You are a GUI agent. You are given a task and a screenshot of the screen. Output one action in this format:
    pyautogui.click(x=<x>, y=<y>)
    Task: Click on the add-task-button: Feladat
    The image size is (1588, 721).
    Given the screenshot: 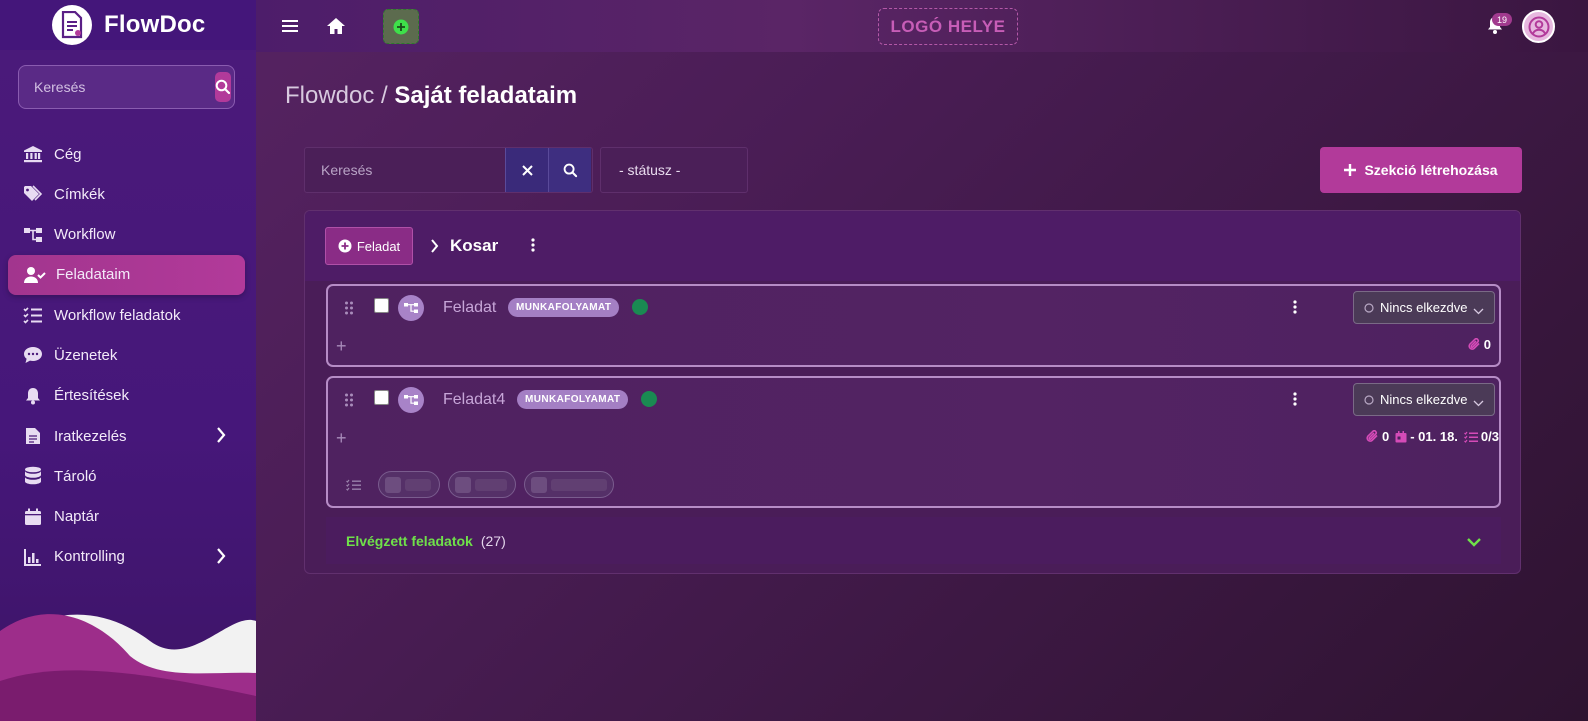 What is the action you would take?
    pyautogui.click(x=369, y=246)
    